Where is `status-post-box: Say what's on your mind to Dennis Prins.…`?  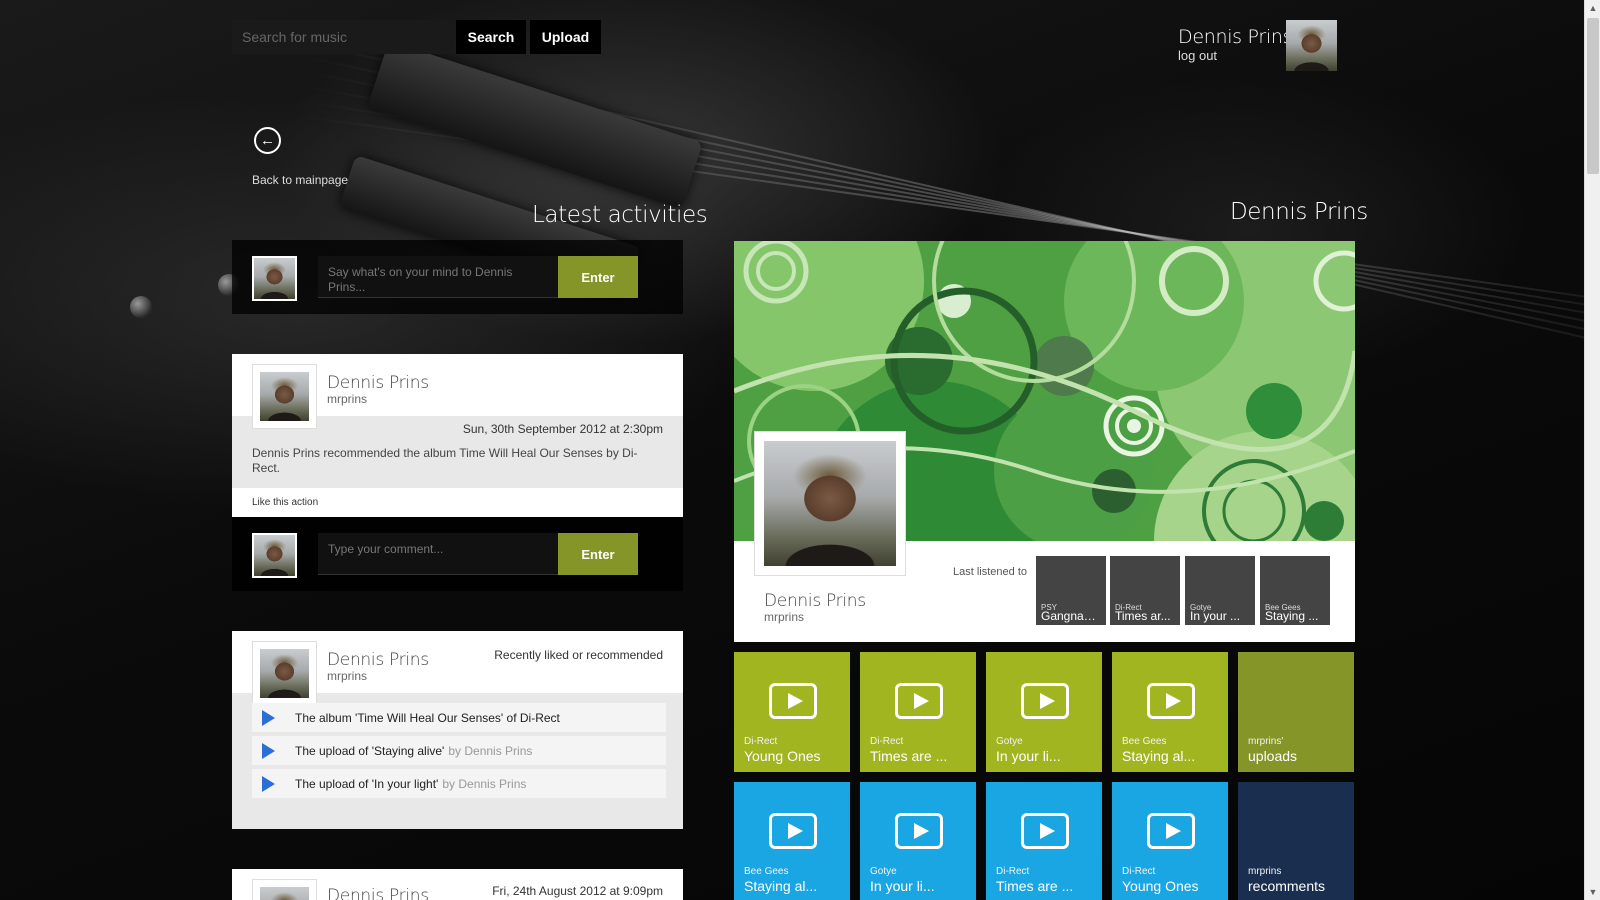
status-post-box: Say what's on your mind to Dennis Prins.… is located at coordinates (457, 277).